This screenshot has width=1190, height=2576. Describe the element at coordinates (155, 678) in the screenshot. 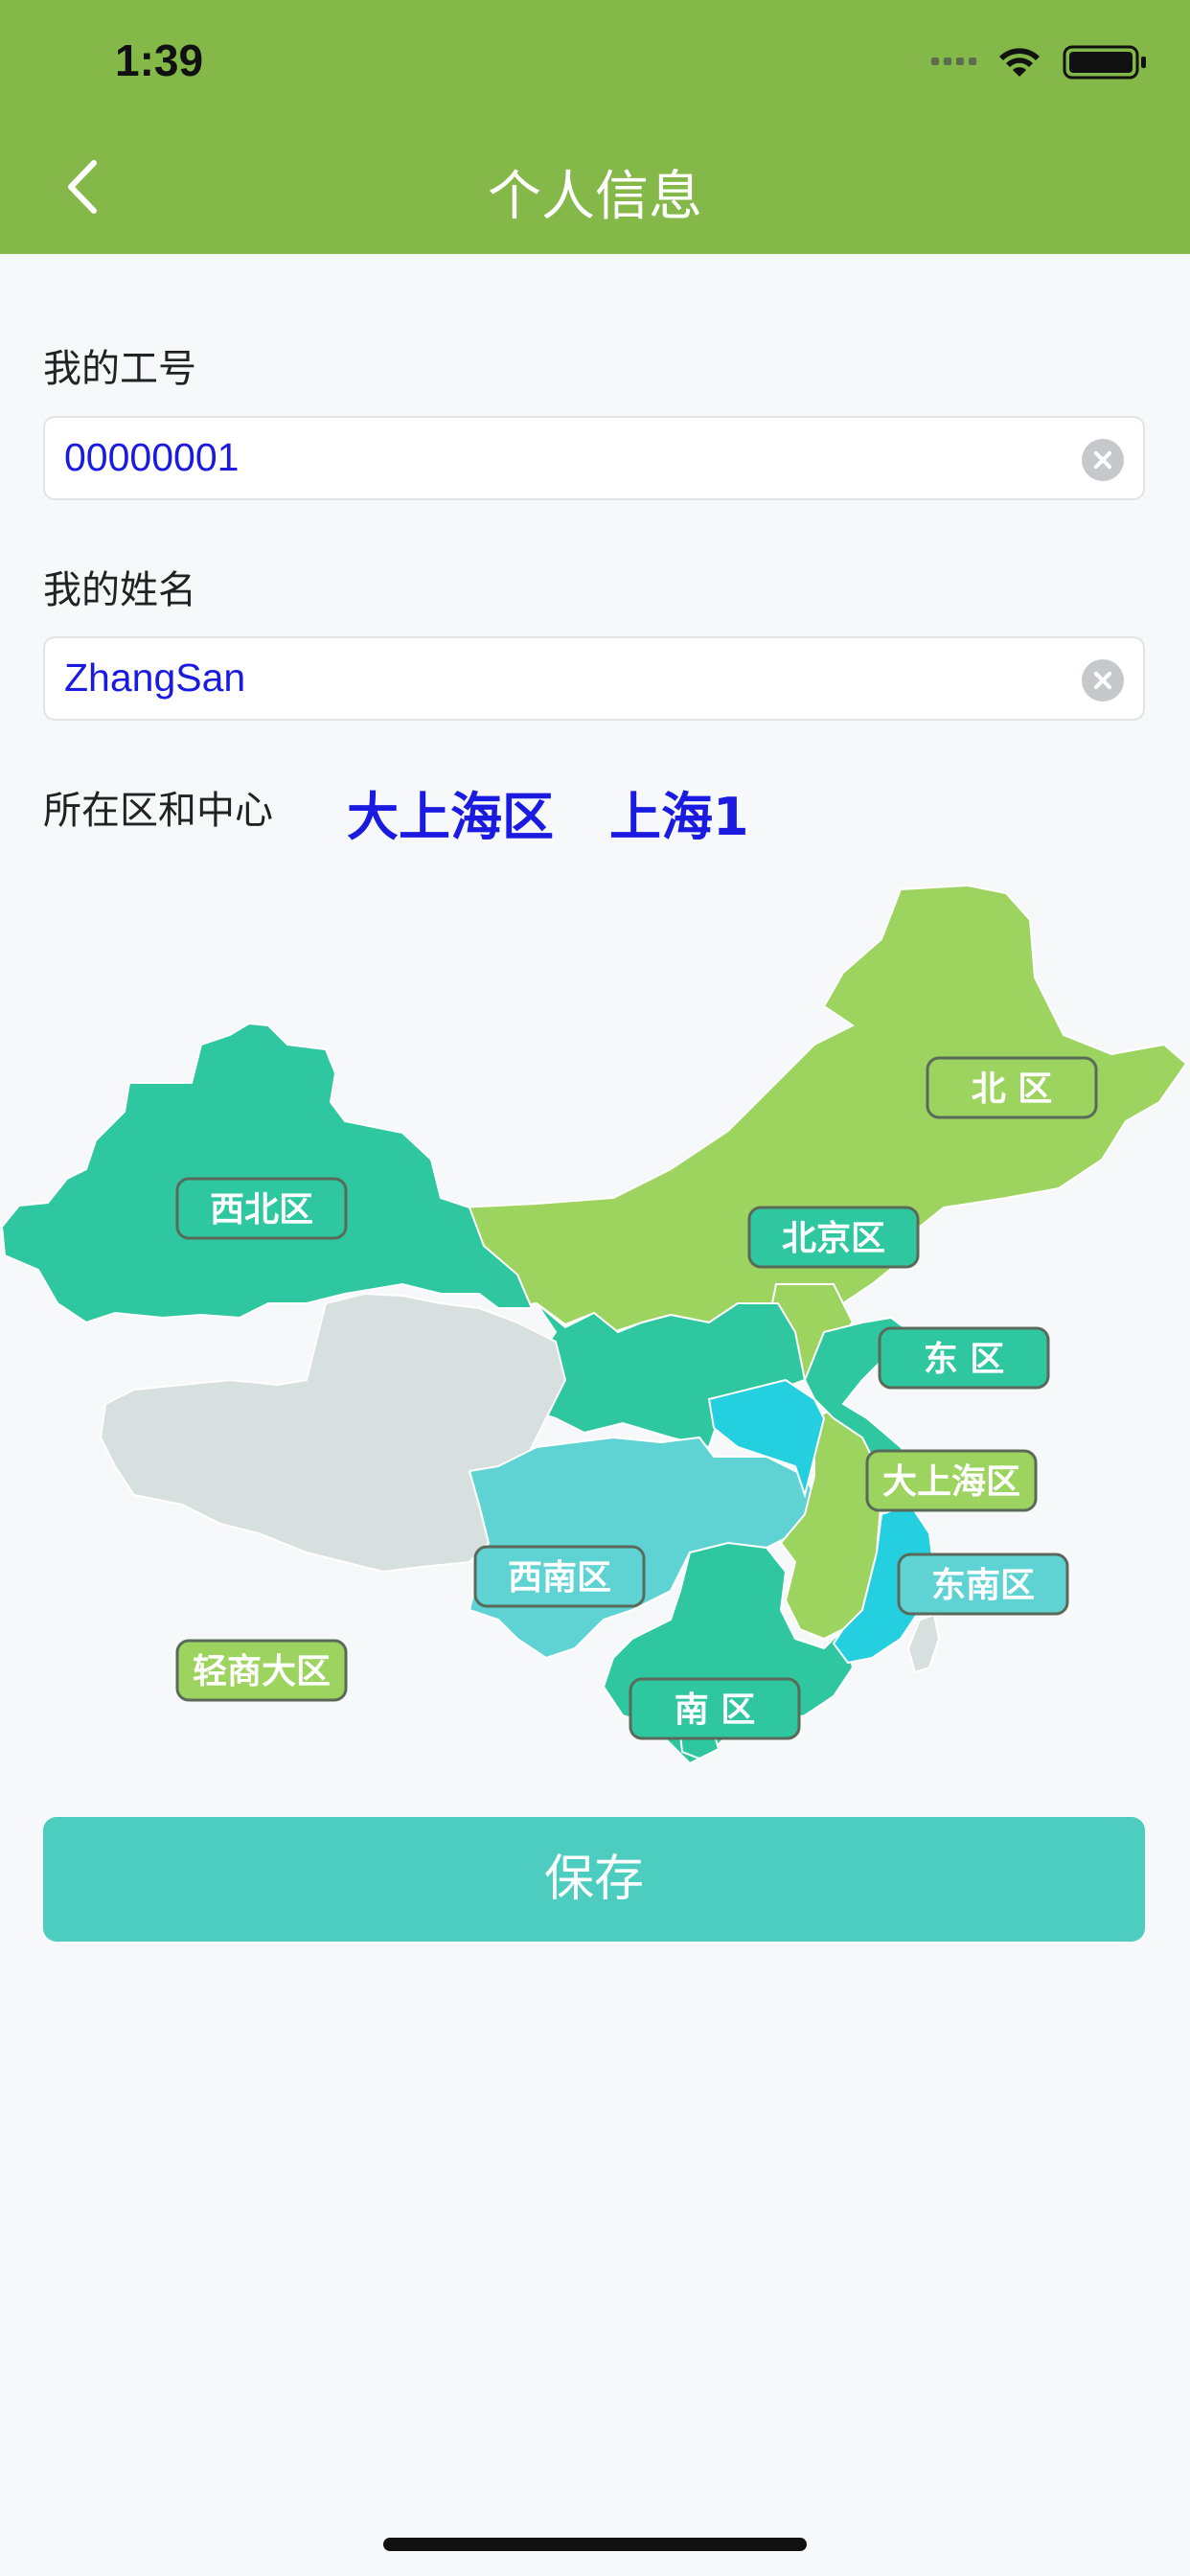

I see `name-value: ZhangSan` at that location.